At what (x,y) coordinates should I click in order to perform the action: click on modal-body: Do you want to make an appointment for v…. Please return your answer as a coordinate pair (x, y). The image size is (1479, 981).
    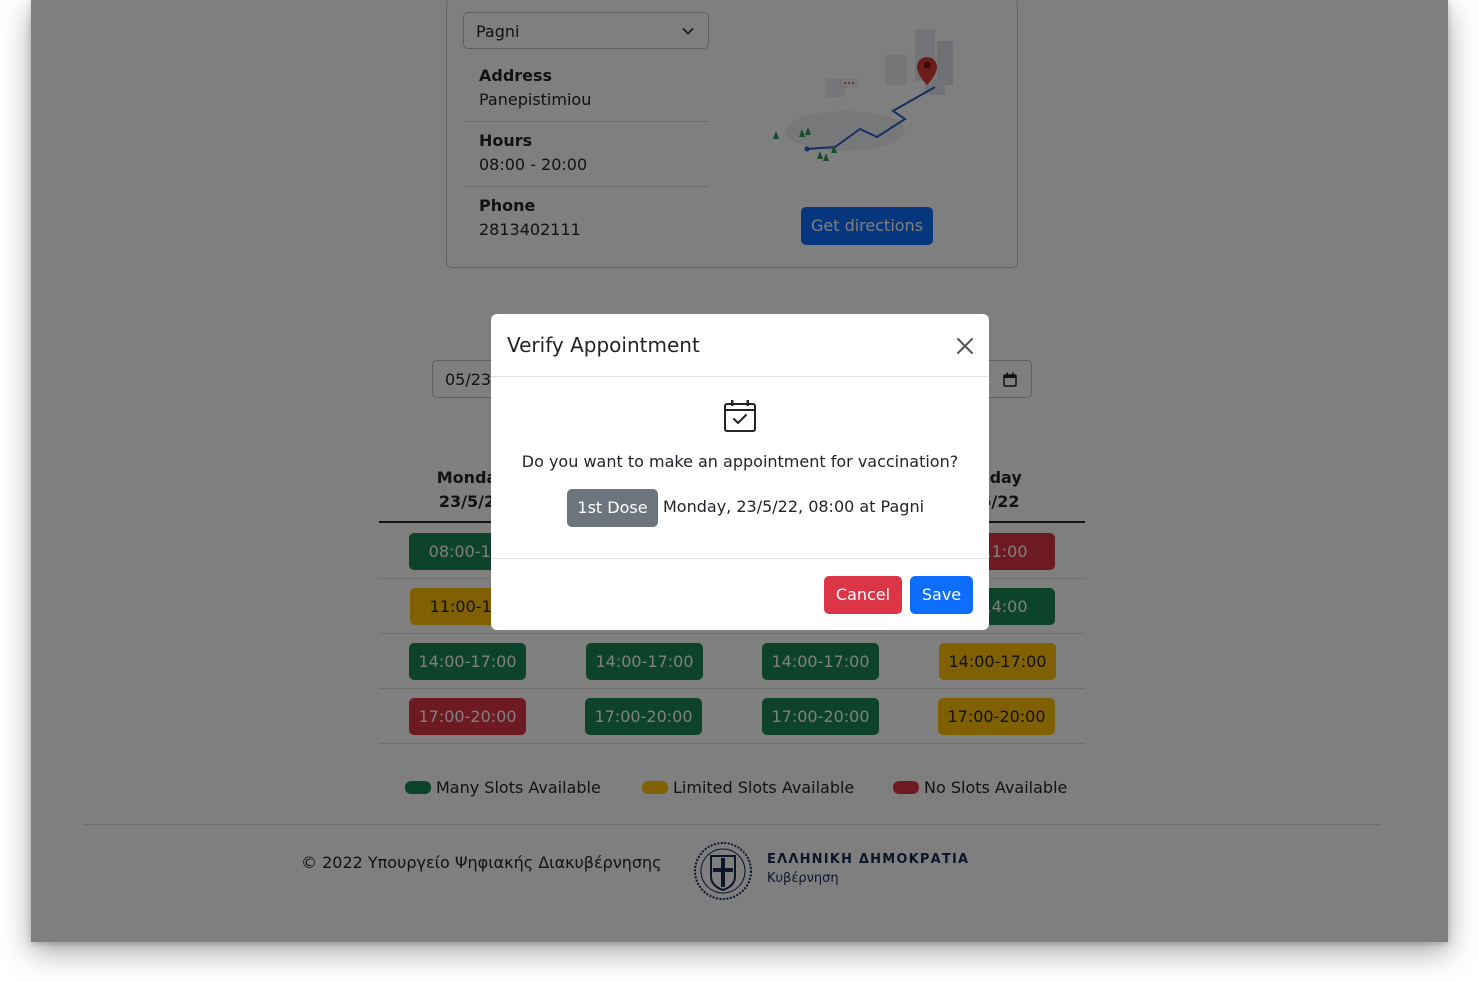
    Looking at the image, I should click on (740, 468).